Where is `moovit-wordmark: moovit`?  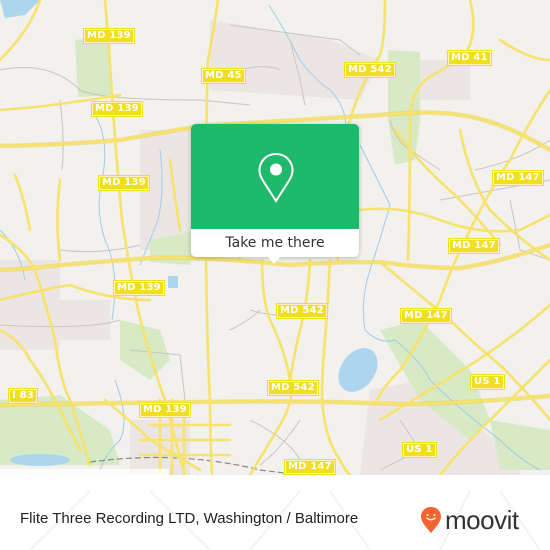 moovit-wordmark: moovit is located at coordinates (482, 519).